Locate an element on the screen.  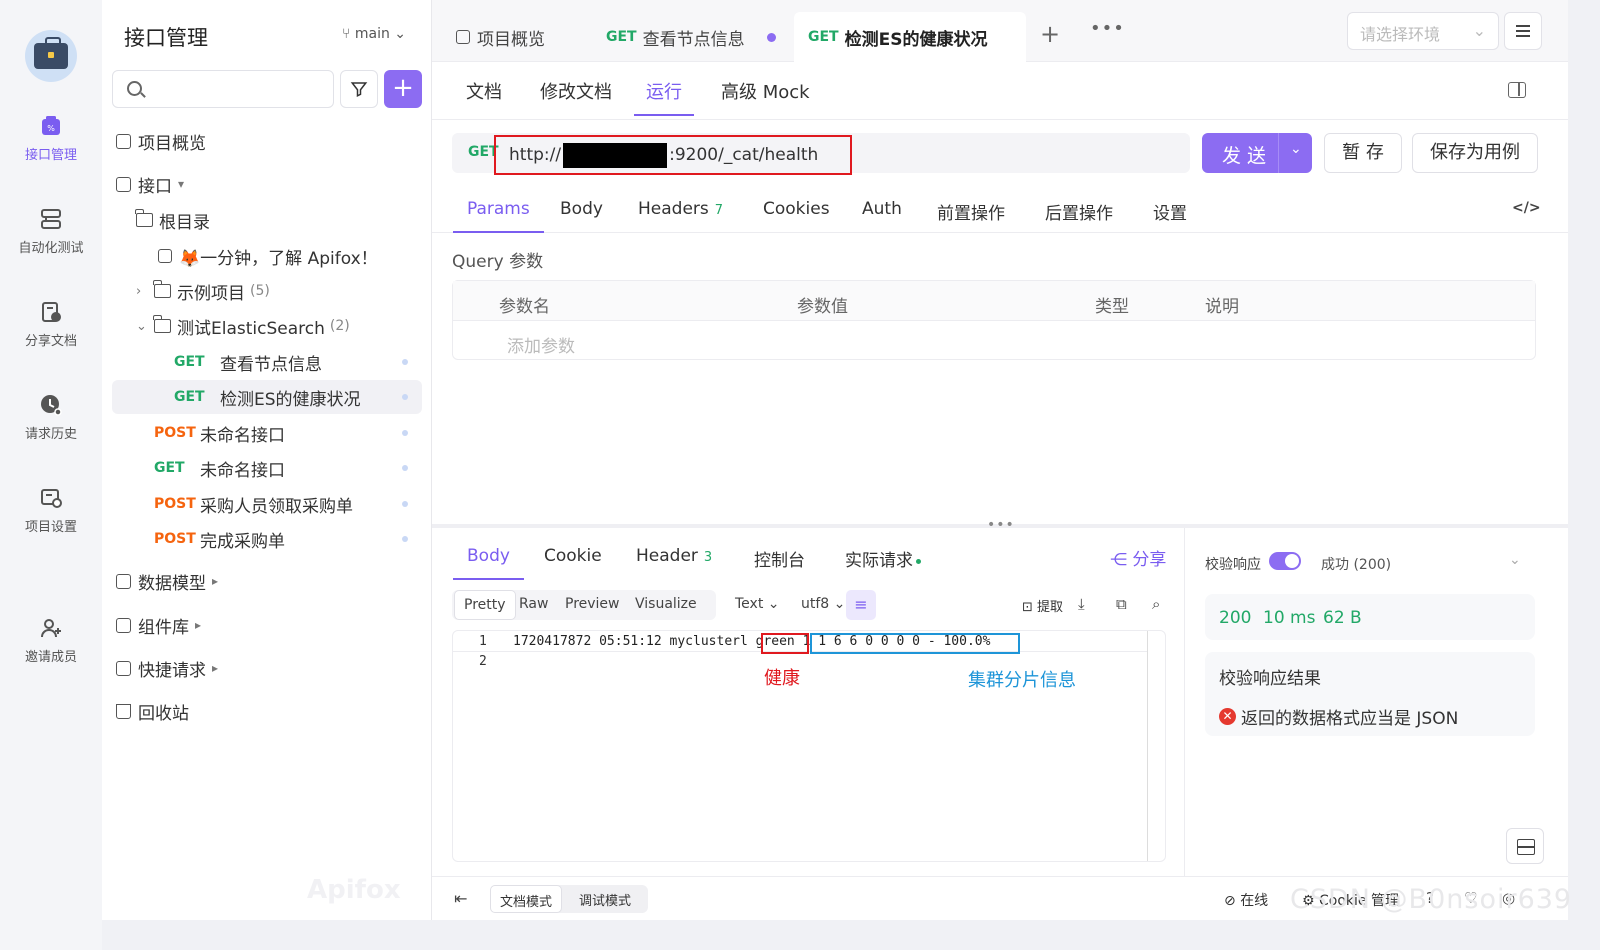
rail-item-project-settings: 项目设置 is located at coordinates (51, 510).